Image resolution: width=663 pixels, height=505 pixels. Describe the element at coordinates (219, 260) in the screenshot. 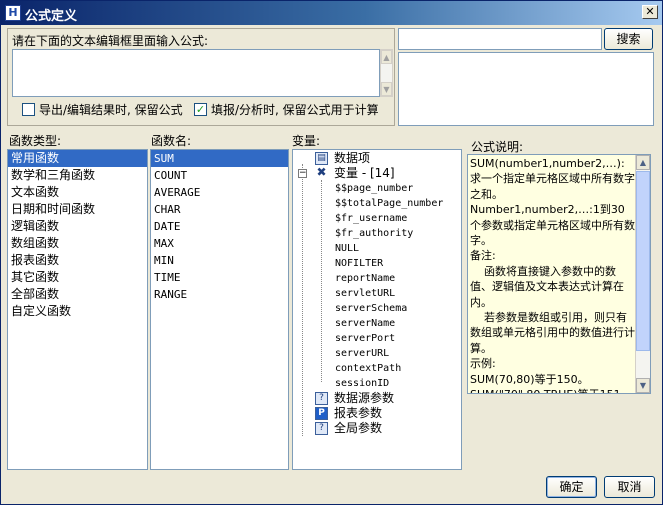

I see `list-item: MIN` at that location.